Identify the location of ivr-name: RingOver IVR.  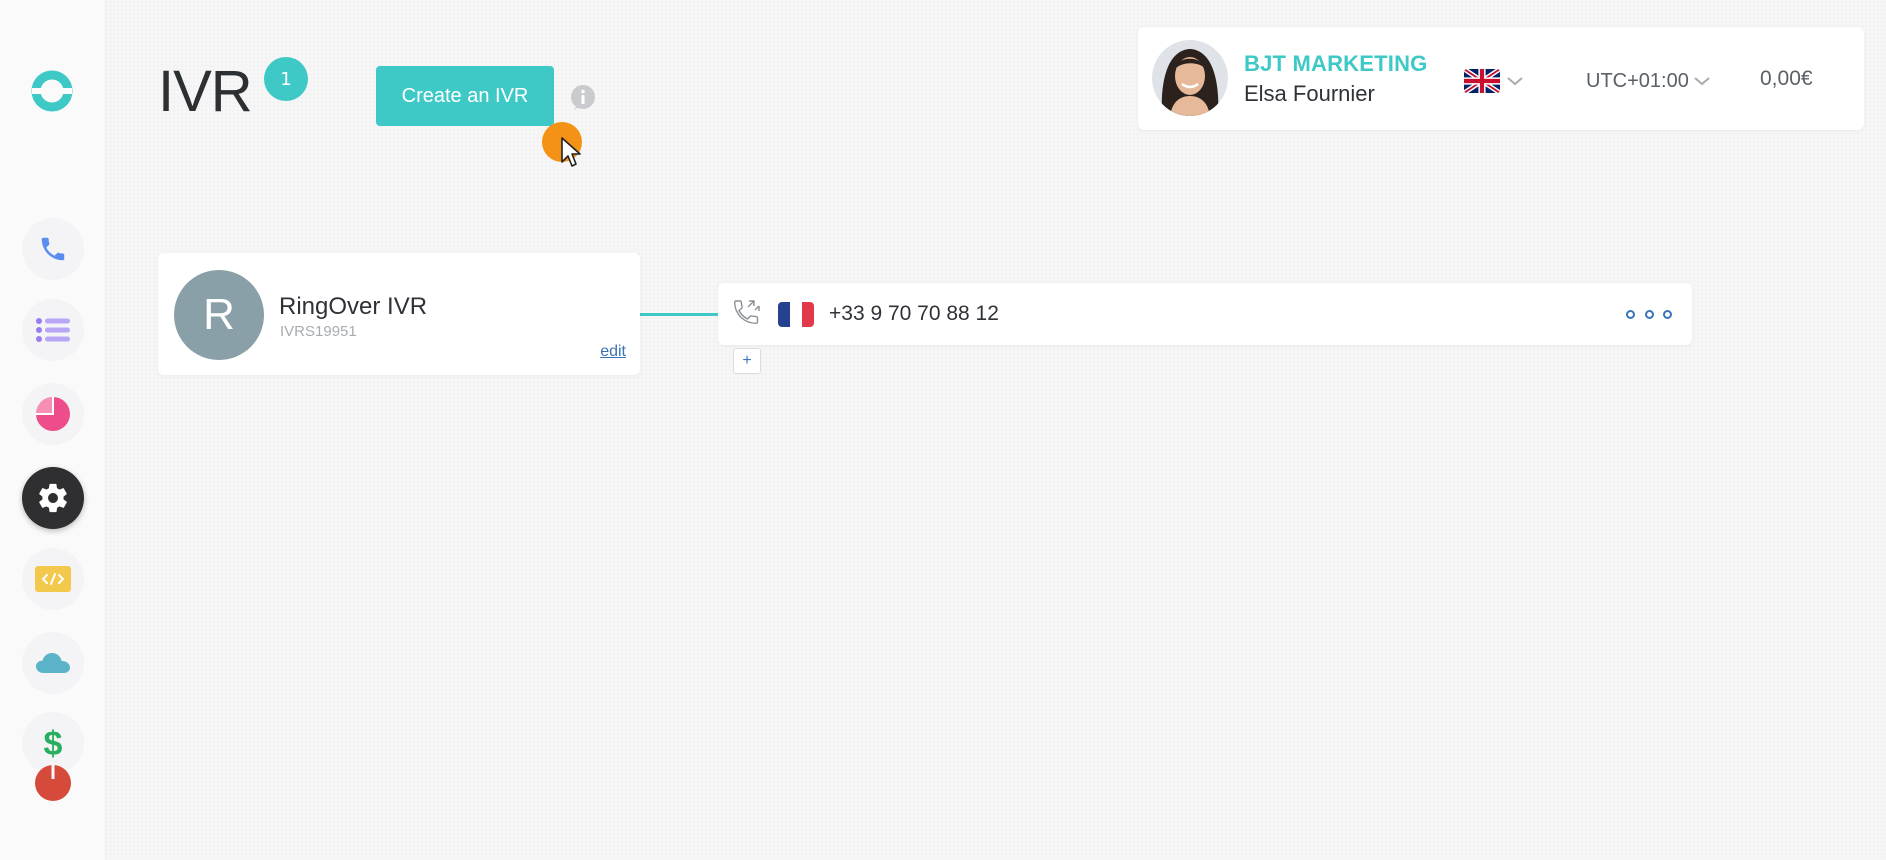
(353, 306).